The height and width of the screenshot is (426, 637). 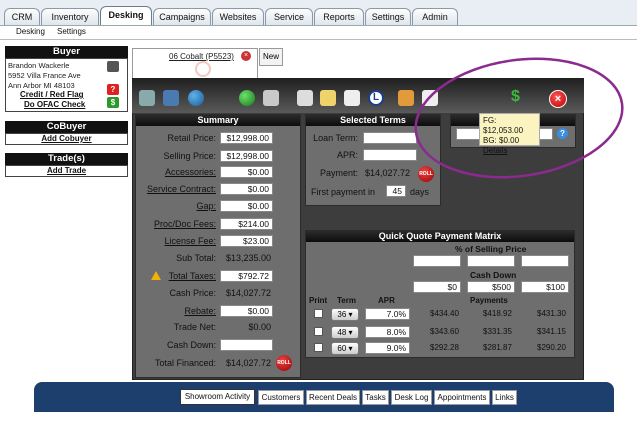 I want to click on deal-tab-active: 06 Cobalt (P5523) ×, so click(x=195, y=63).